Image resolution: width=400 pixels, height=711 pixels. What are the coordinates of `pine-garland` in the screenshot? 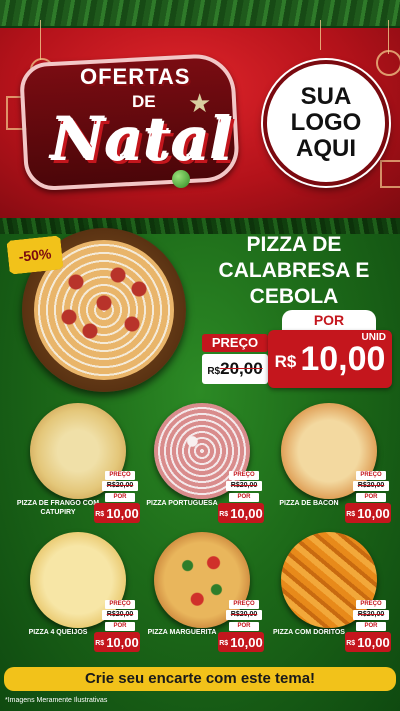 It's located at (200, 14).